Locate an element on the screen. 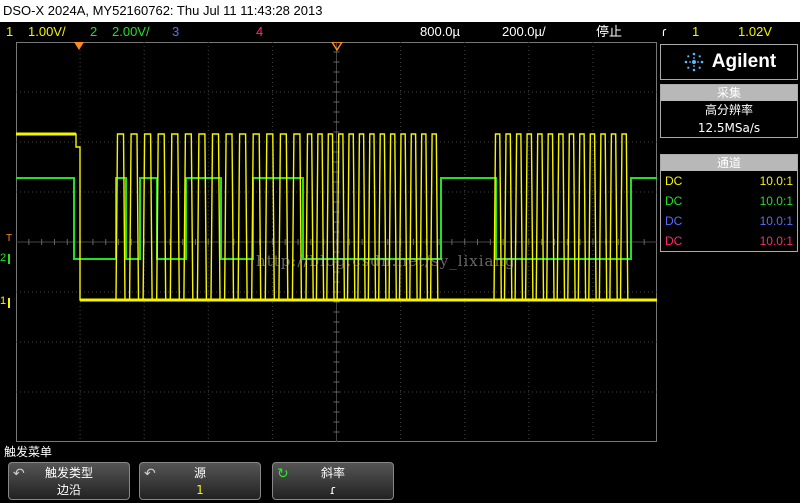  ch2-scale: 2.00V/ is located at coordinates (131, 32).